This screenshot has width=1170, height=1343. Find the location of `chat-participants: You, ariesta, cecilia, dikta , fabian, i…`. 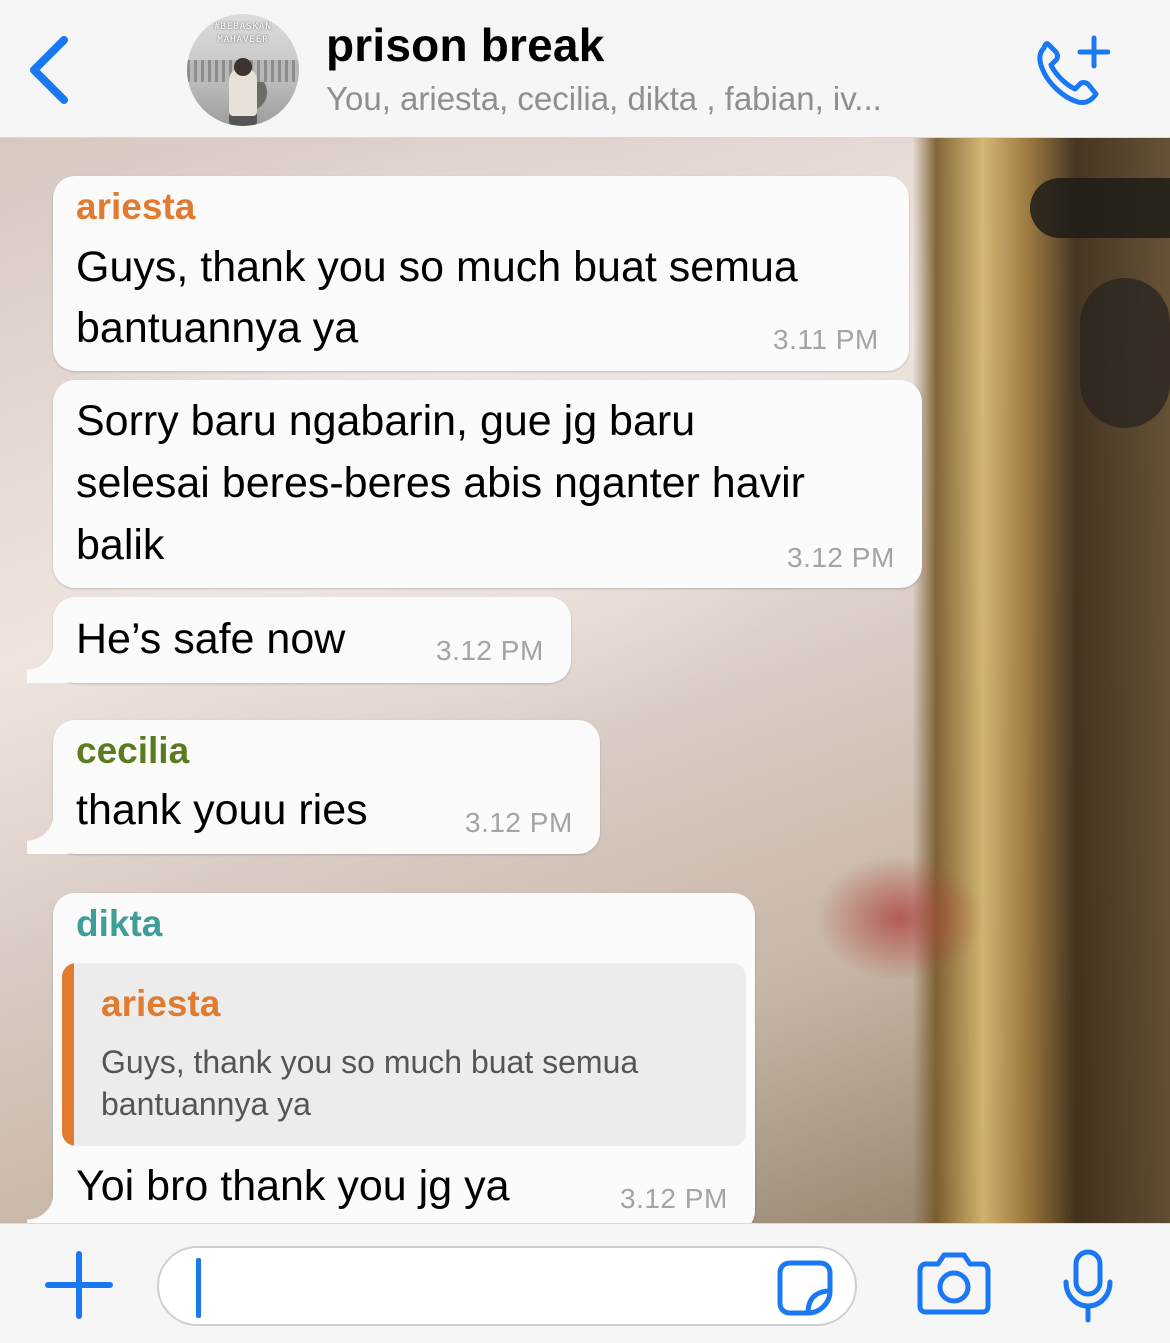

chat-participants: You, ariesta, cecilia, dikta , fabian, i… is located at coordinates (604, 99).